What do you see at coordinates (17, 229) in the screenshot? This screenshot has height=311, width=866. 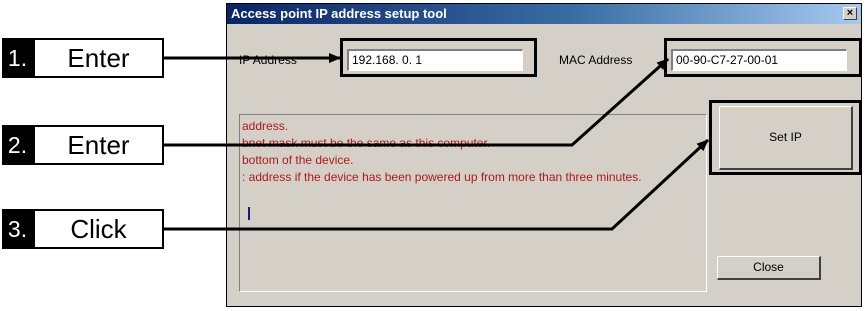 I see `step-number: 3.` at bounding box center [17, 229].